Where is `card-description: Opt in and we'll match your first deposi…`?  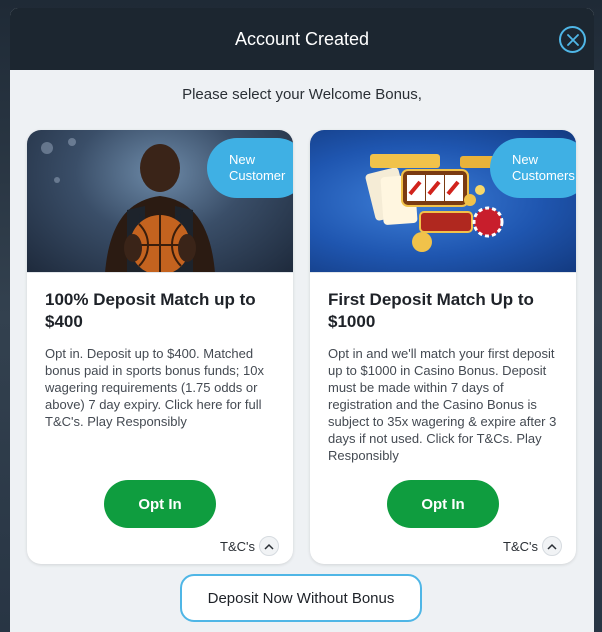
card-description: Opt in and we'll match your first deposi… is located at coordinates (443, 404).